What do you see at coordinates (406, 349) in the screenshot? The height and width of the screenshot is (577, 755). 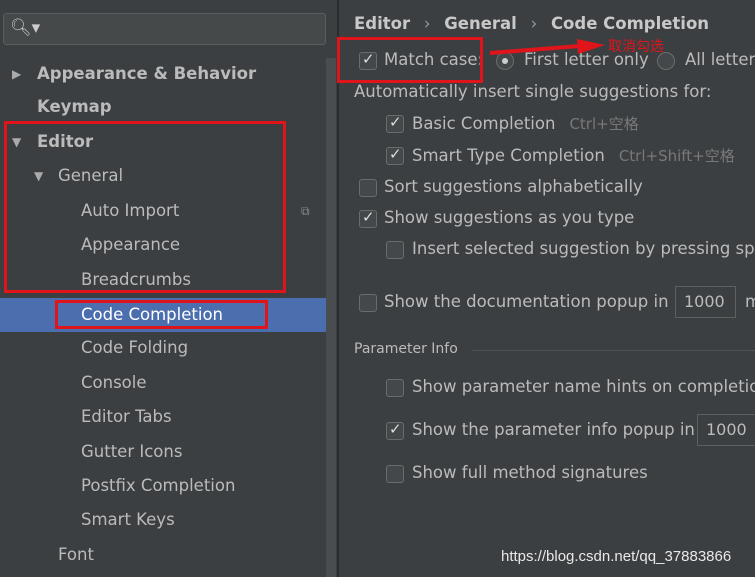 I see `parameter-info-section-title: Parameter Info` at bounding box center [406, 349].